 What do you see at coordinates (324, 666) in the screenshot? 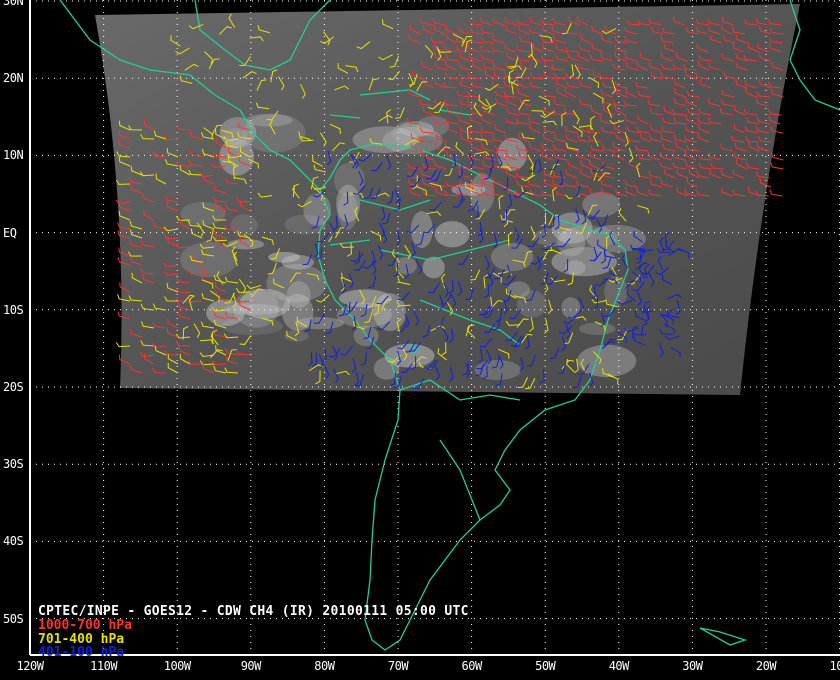
I see `x-tick-label: 80W` at bounding box center [324, 666].